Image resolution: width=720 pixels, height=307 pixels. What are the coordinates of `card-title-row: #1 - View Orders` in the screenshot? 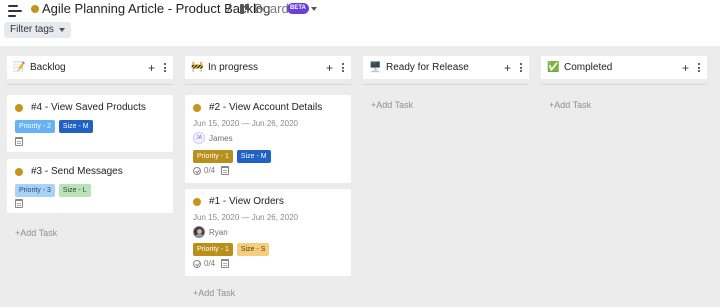 It's located at (238, 201).